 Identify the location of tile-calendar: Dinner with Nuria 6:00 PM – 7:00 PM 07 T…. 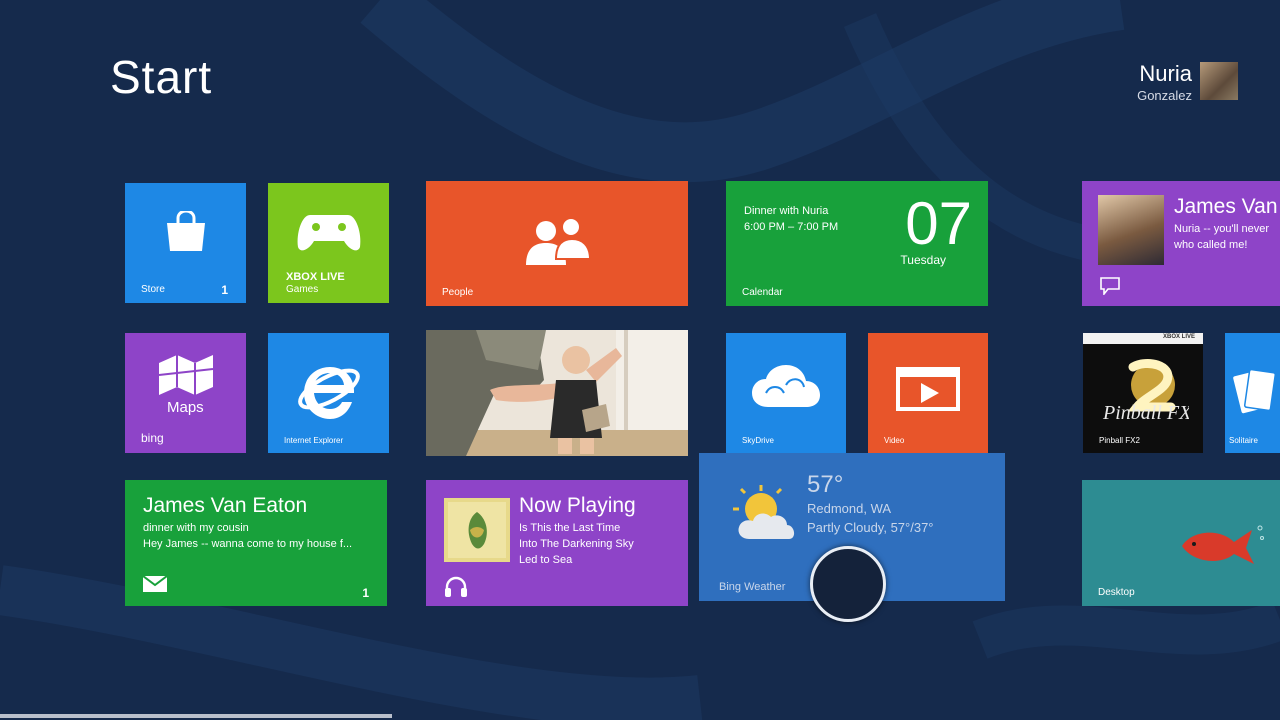
(857, 243).